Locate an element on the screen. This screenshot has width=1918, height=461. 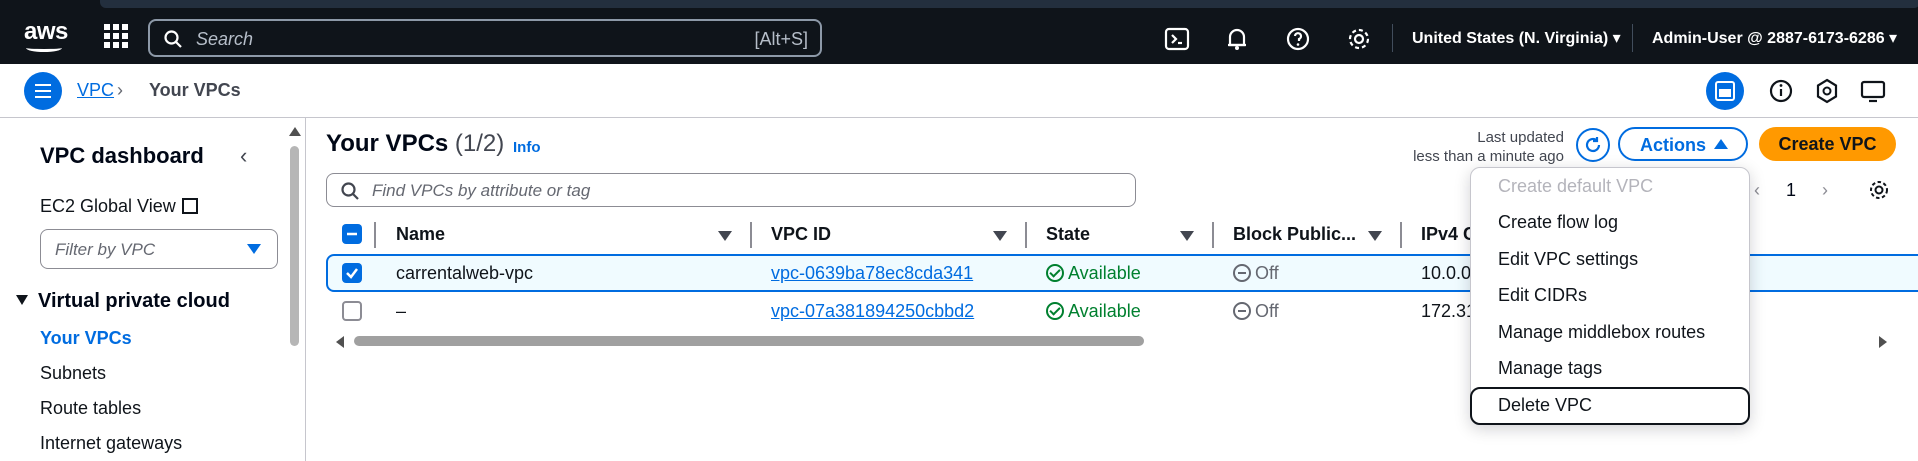
sidebar-scrollbar is located at coordinates (294, 246).